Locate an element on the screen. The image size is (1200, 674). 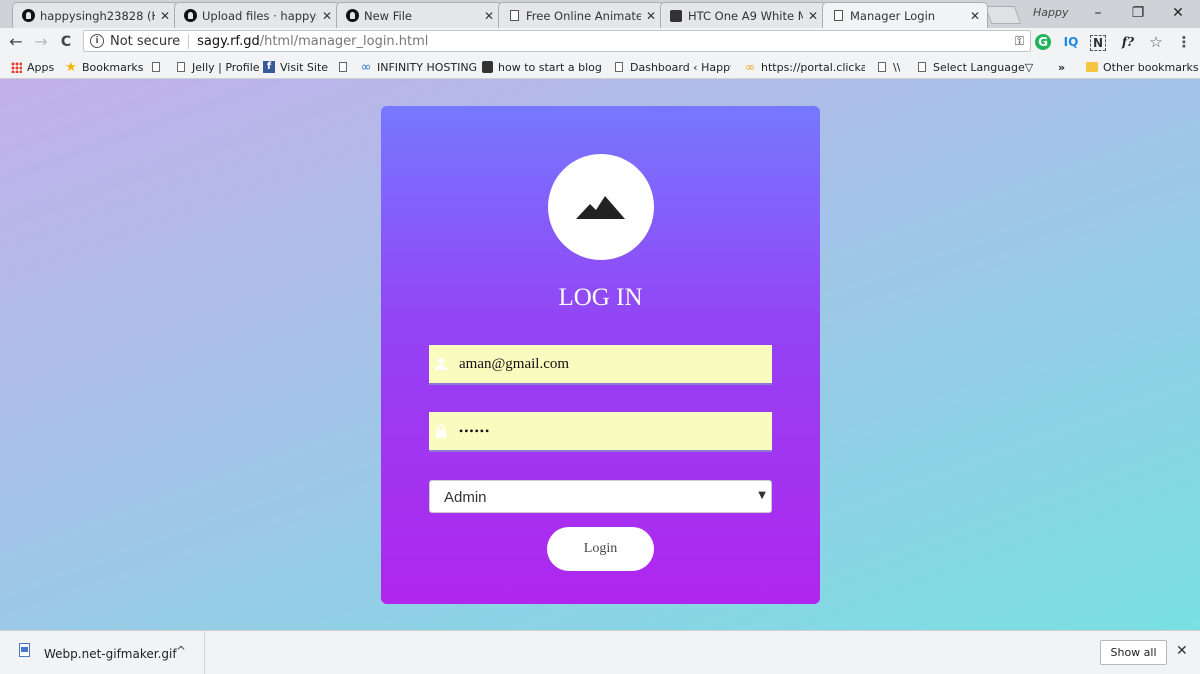
restore-button: ❐ is located at coordinates (1138, 13).